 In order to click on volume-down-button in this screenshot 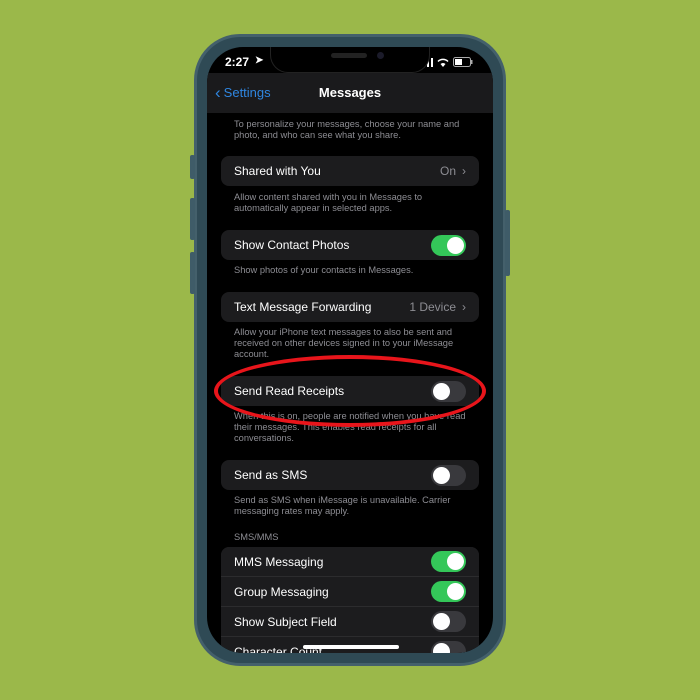, I will do `click(192, 273)`.